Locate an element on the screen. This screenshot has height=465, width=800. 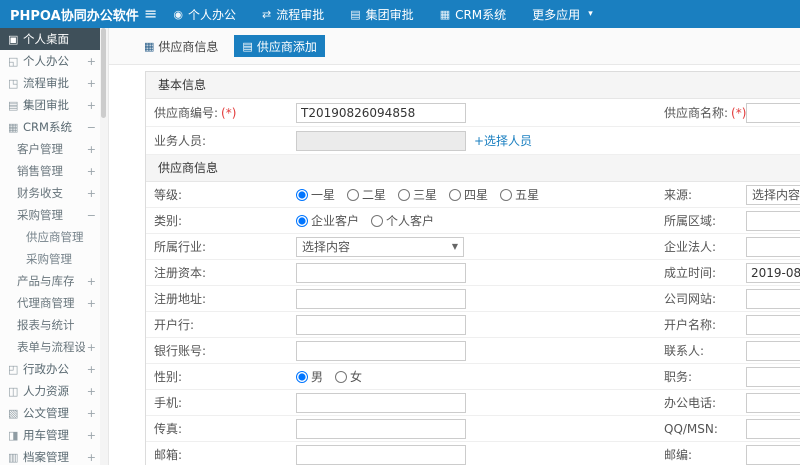
sidebar-item-purchasing: 采购管理 is located at coordinates (50, 259).